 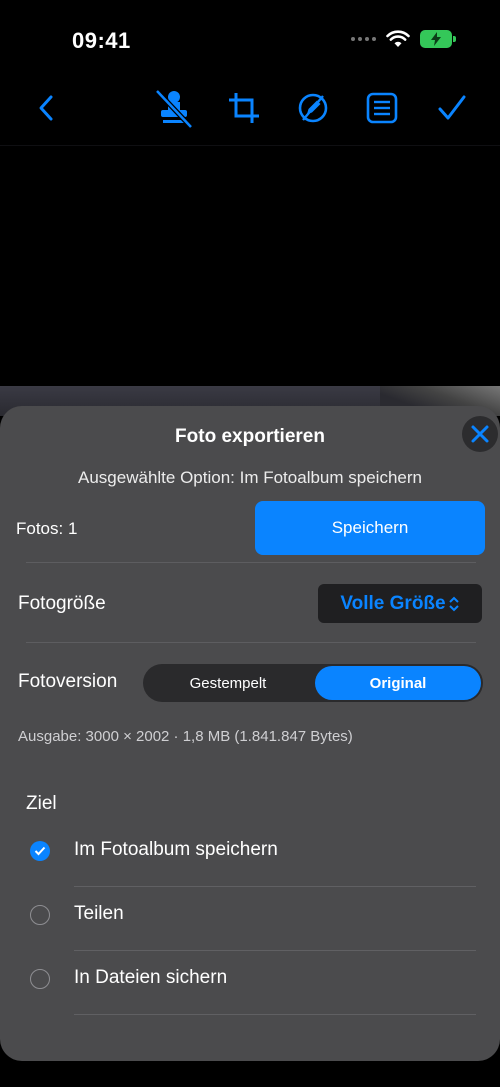 I want to click on info-list-button, so click(x=382, y=108).